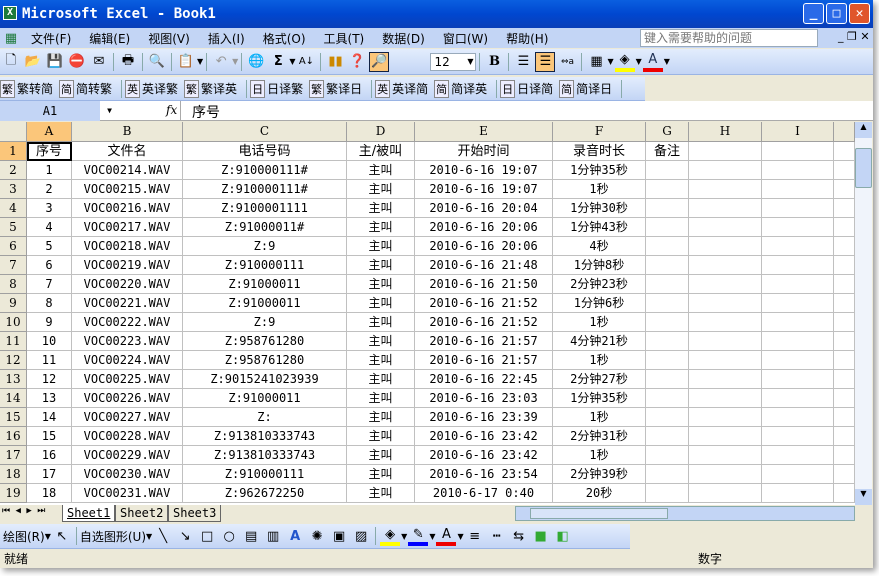  I want to click on row-header: 9, so click(13, 303).